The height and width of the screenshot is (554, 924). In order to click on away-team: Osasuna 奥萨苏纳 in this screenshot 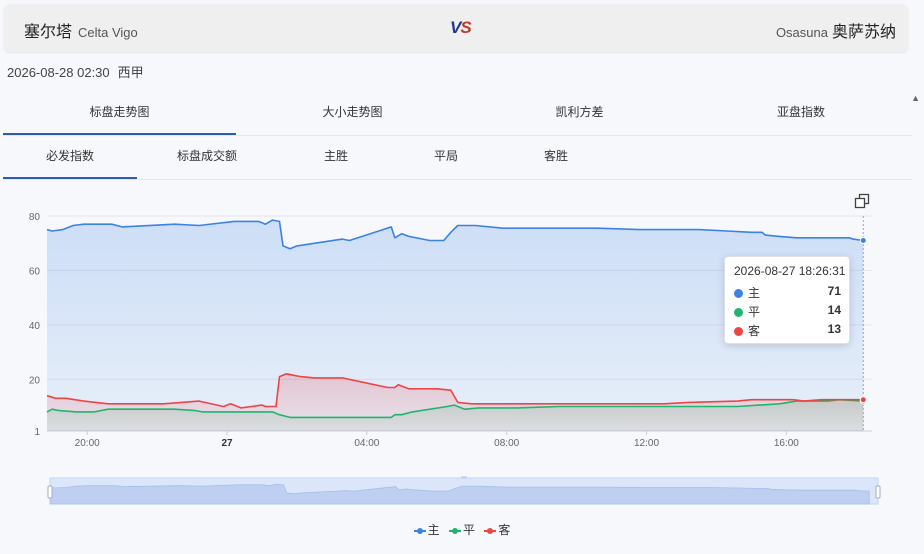, I will do `click(836, 30)`.